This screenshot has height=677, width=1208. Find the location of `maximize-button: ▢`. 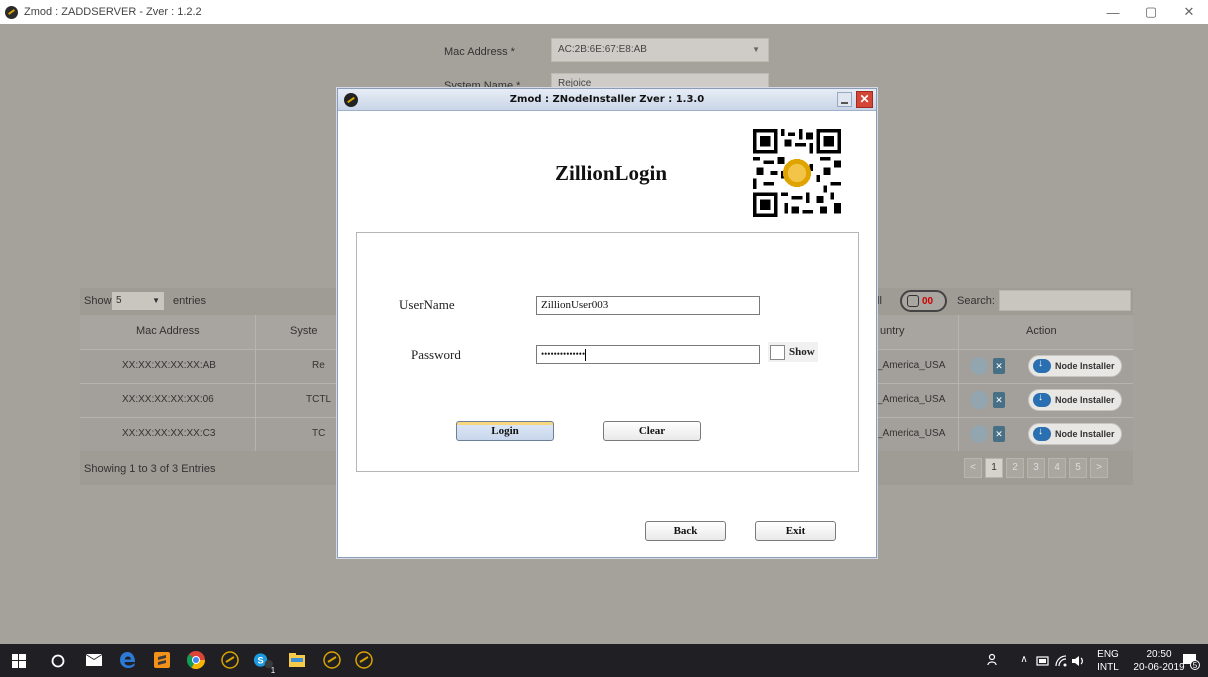

maximize-button: ▢ is located at coordinates (1151, 12).